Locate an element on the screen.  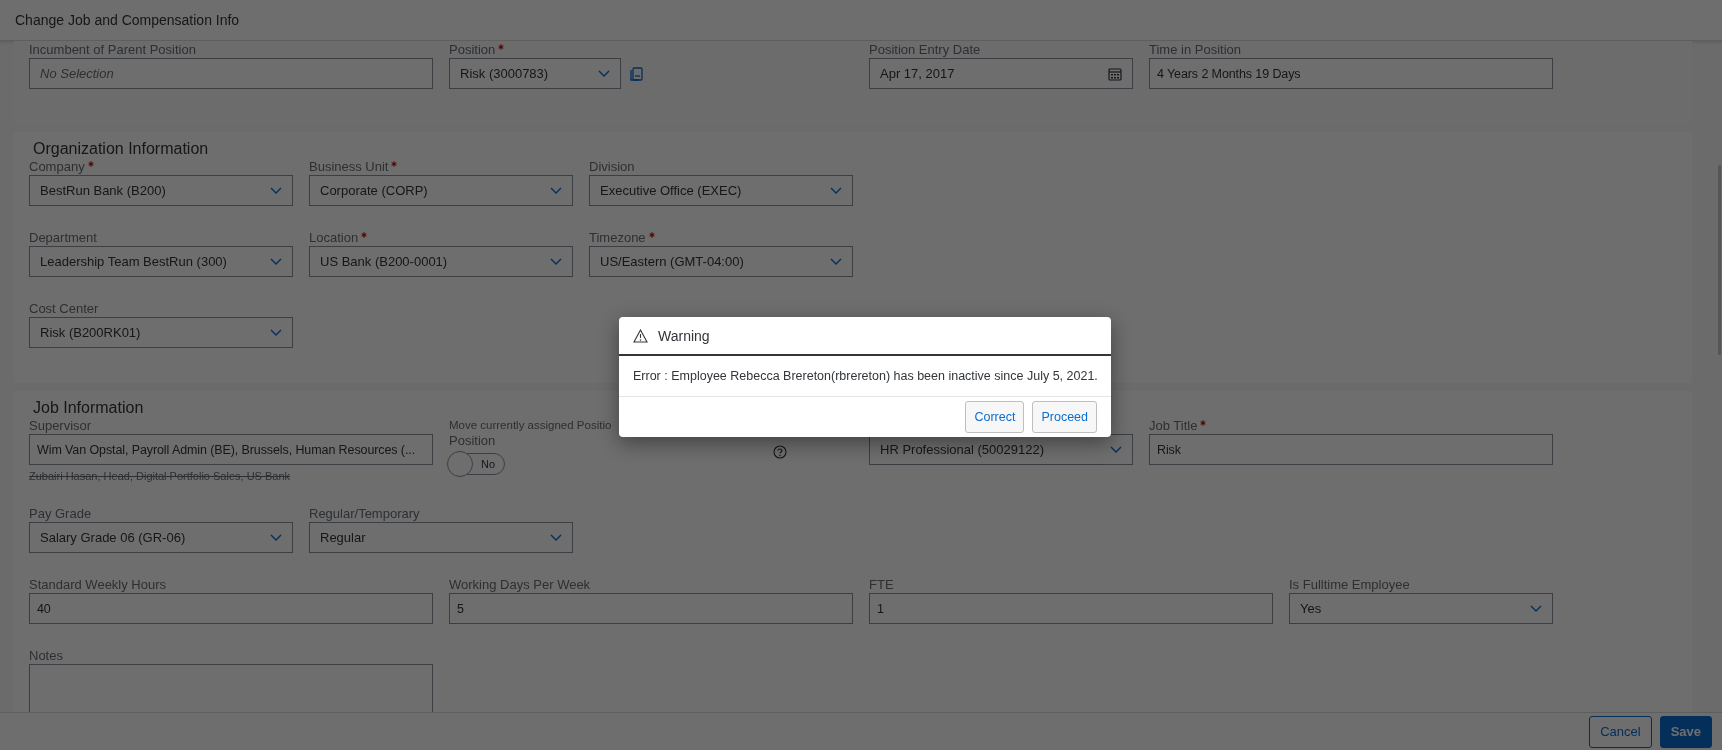
text-field: 5 is located at coordinates (651, 608).